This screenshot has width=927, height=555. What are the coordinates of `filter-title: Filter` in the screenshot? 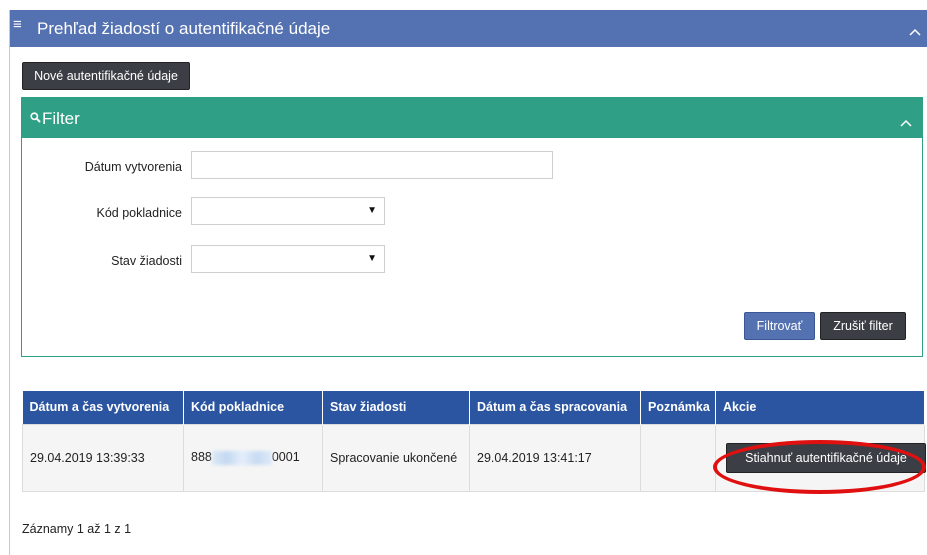 It's located at (61, 118).